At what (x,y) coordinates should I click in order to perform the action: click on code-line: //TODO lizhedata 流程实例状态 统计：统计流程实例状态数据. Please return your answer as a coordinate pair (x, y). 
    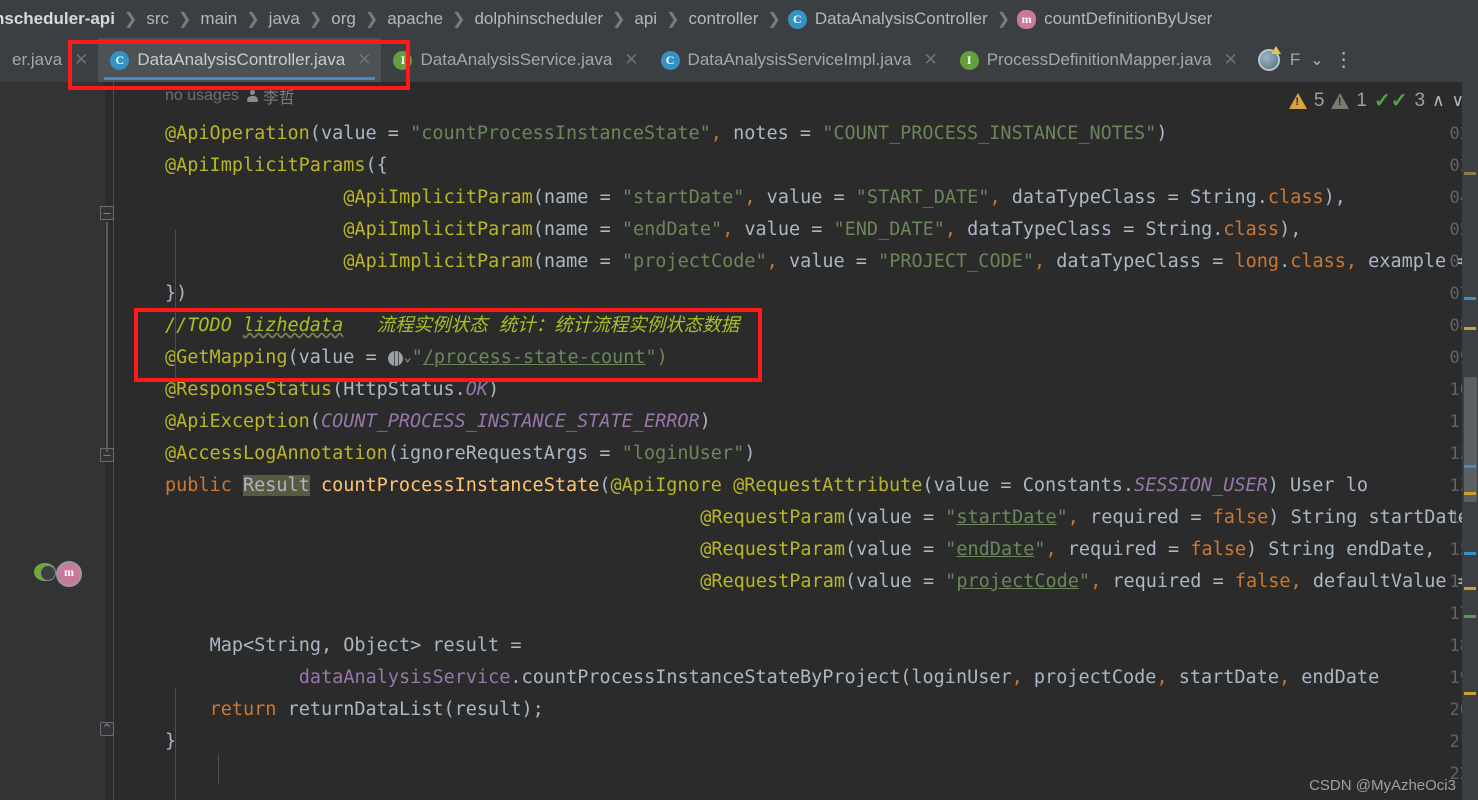
    Looking at the image, I should click on (739, 326).